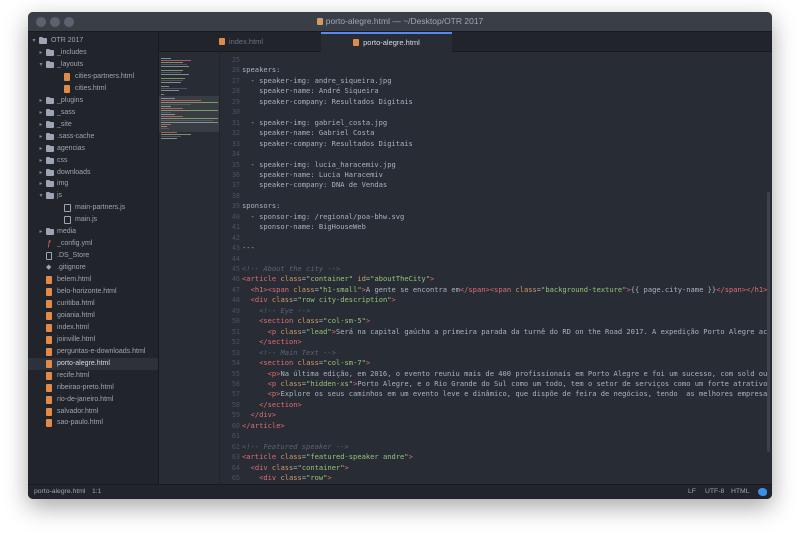 The image size is (800, 539). What do you see at coordinates (93, 412) in the screenshot?
I see `tree-item: salvador.html` at bounding box center [93, 412].